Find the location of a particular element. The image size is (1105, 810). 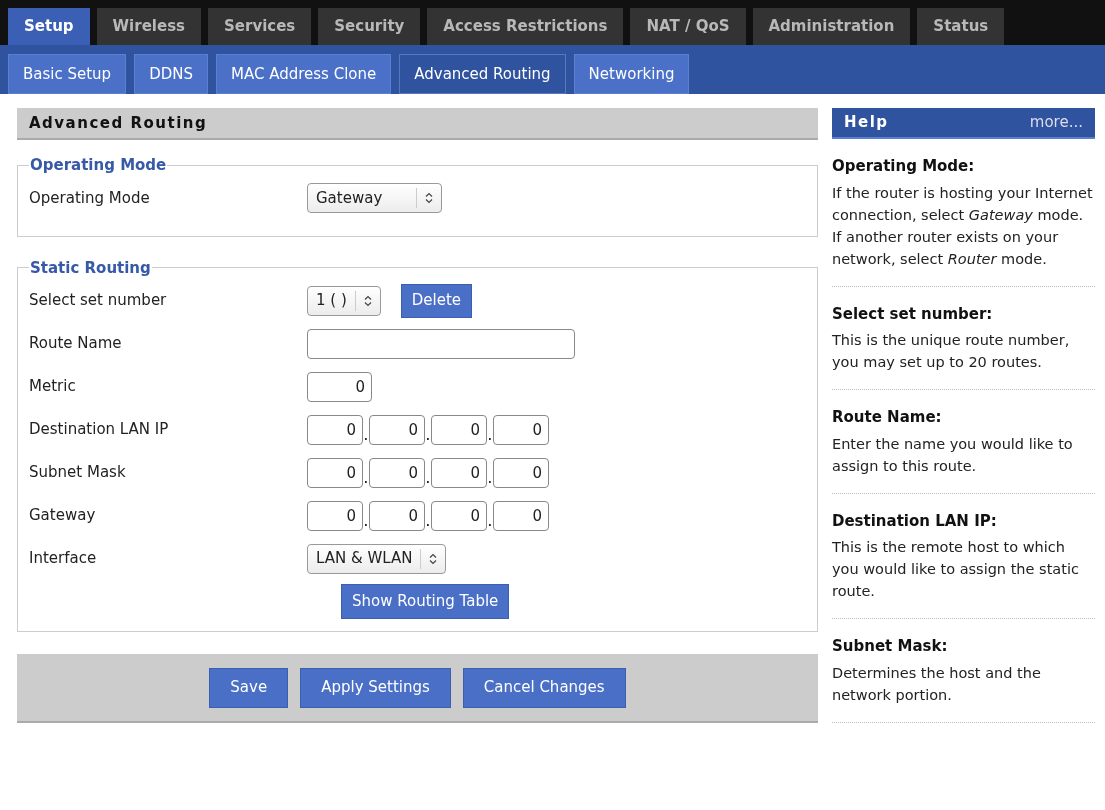

help-heading: Subnet Mask: is located at coordinates (890, 646).